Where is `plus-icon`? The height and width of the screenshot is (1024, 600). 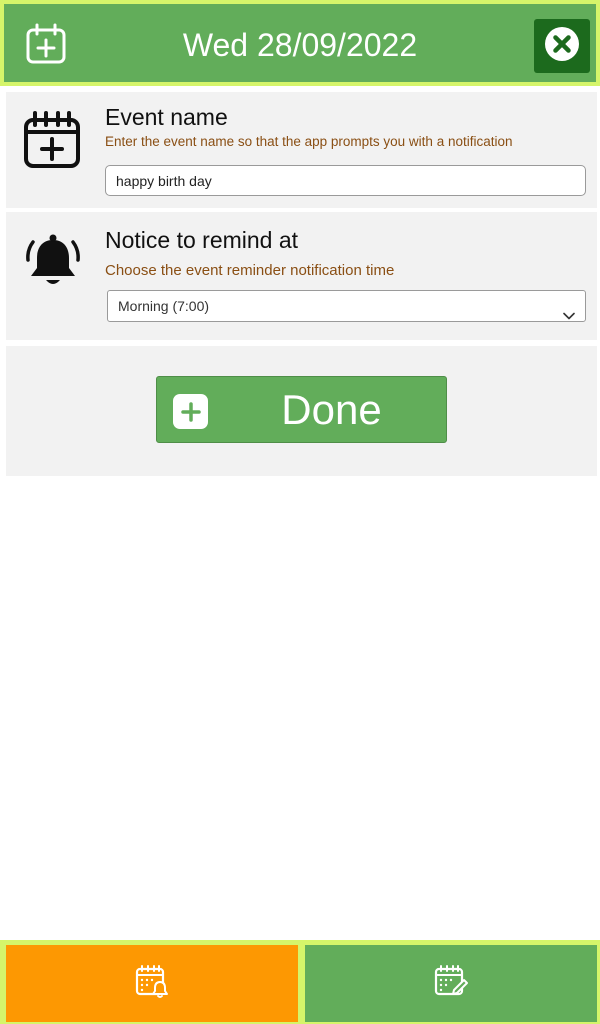 plus-icon is located at coordinates (190, 411).